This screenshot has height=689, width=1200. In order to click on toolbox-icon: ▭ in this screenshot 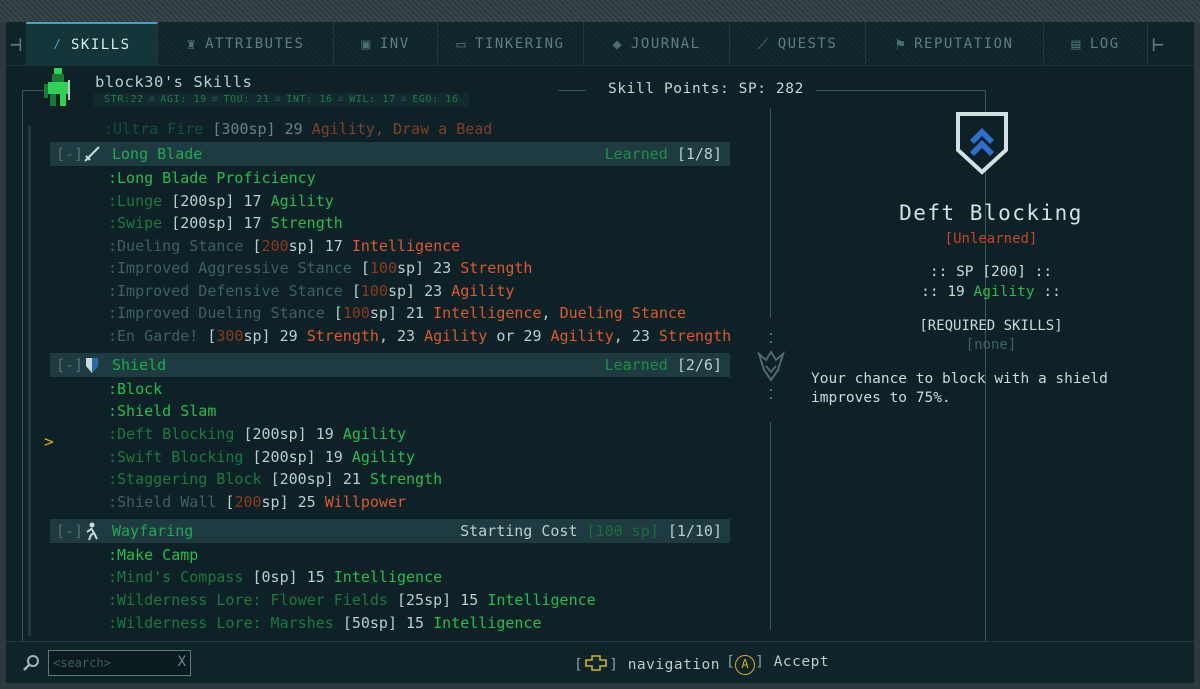, I will do `click(462, 43)`.